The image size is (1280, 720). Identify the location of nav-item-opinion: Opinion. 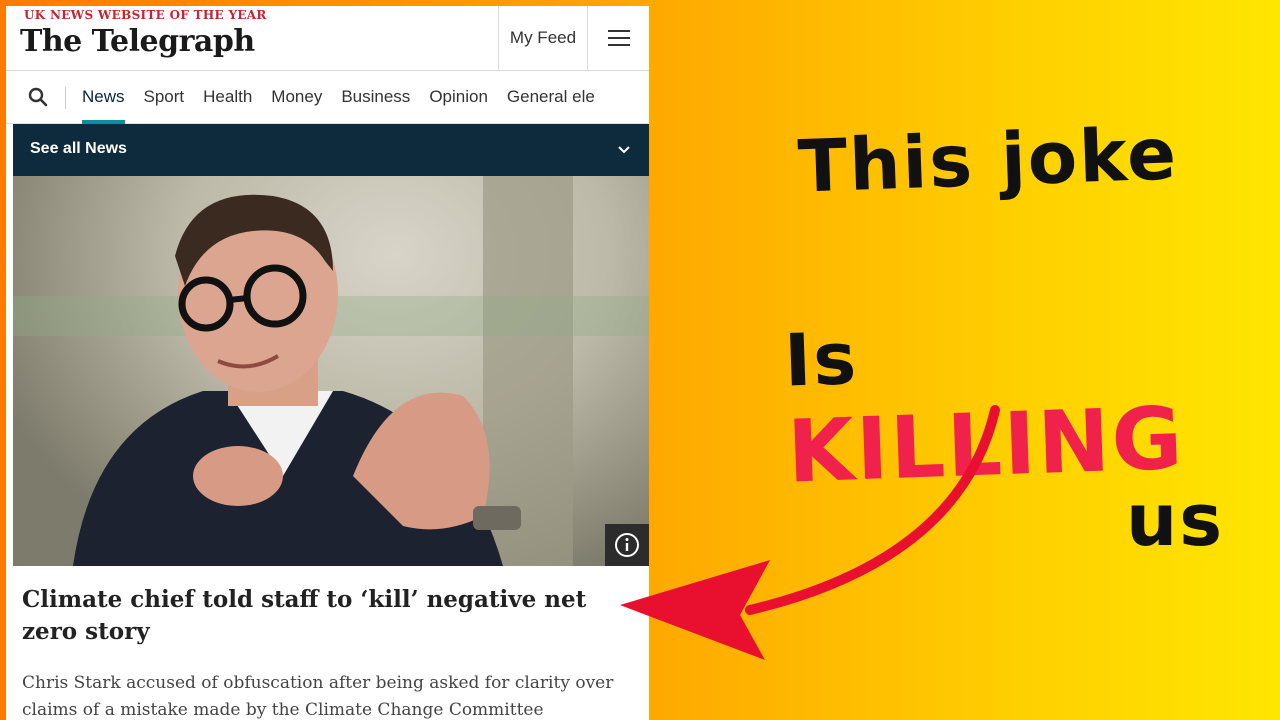
(458, 97).